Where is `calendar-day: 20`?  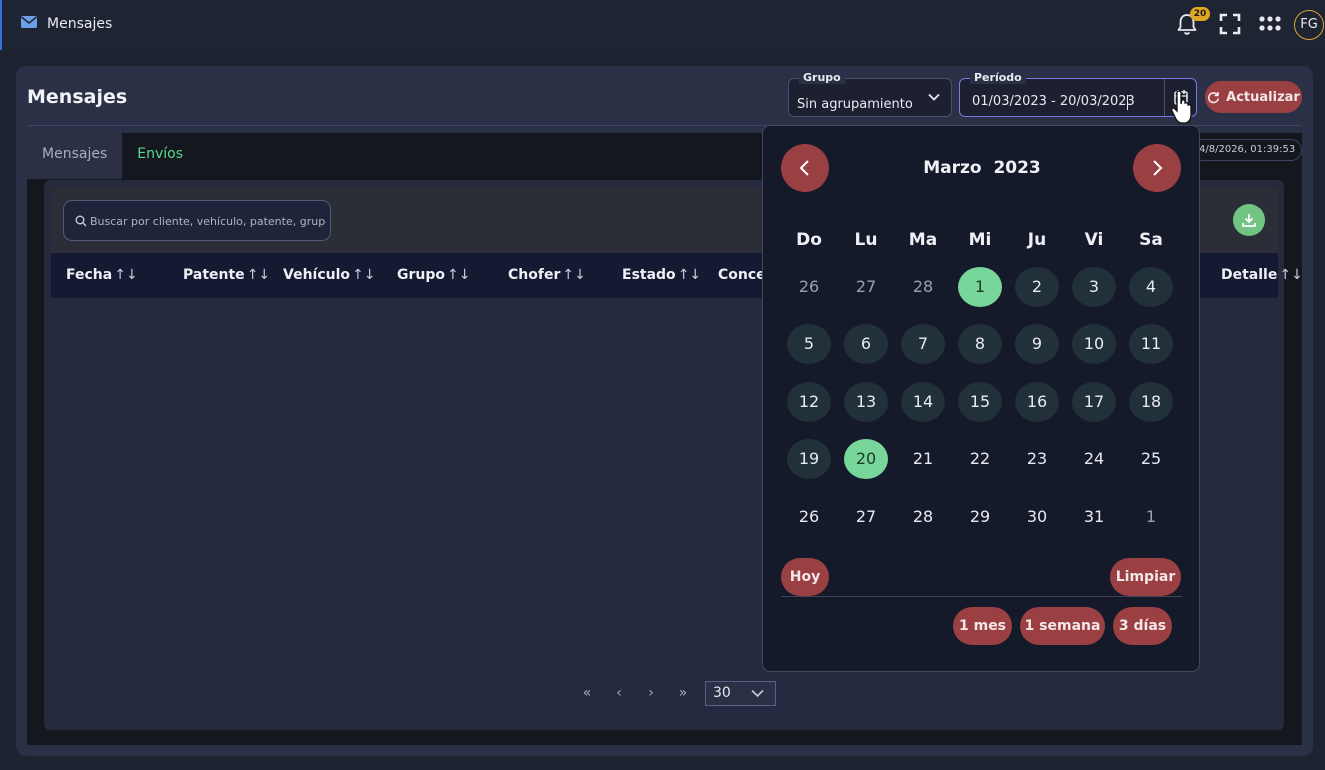 calendar-day: 20 is located at coordinates (866, 459).